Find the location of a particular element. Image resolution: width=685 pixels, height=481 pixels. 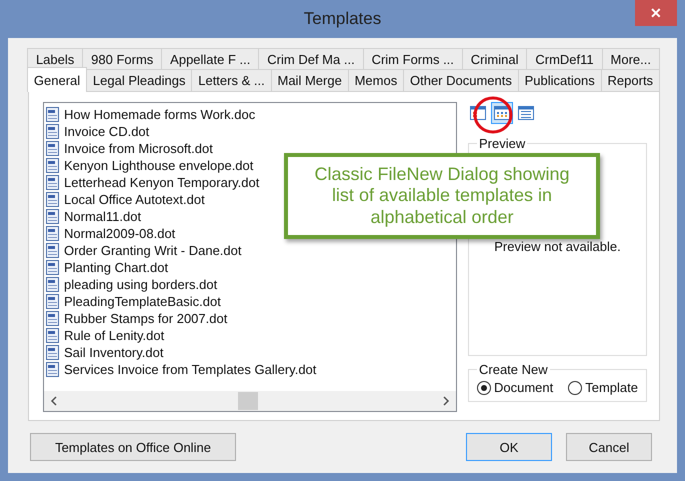

file-item: Rule of Lenity.dot is located at coordinates (114, 335).